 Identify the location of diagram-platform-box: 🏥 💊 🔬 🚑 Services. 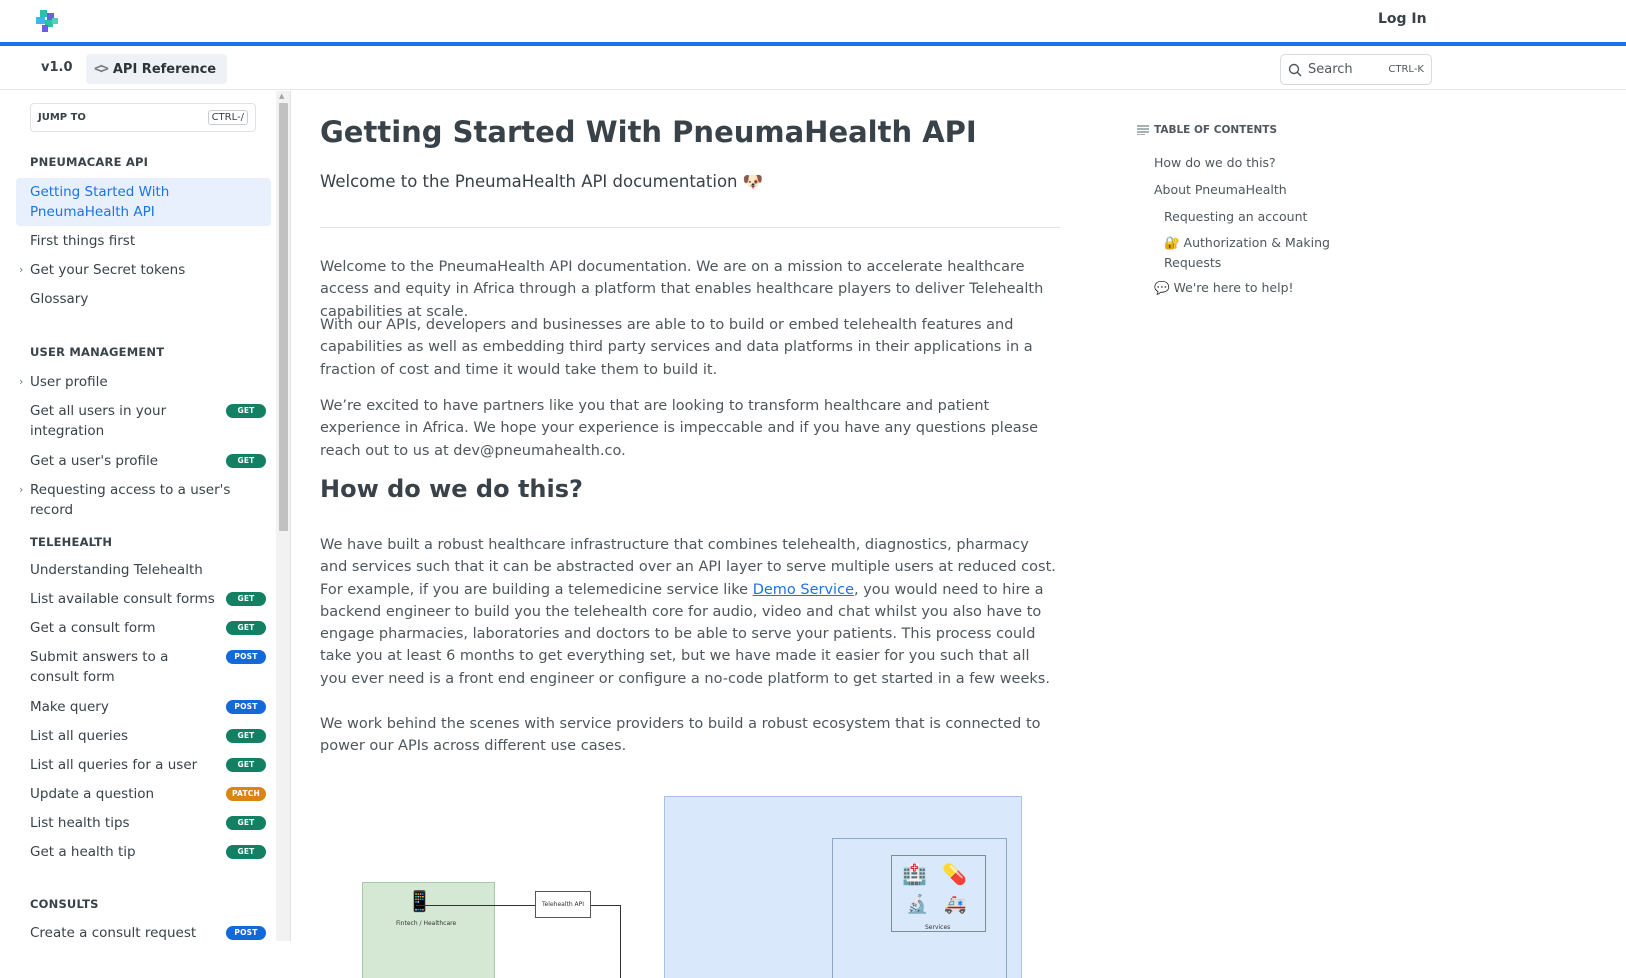
(843, 887).